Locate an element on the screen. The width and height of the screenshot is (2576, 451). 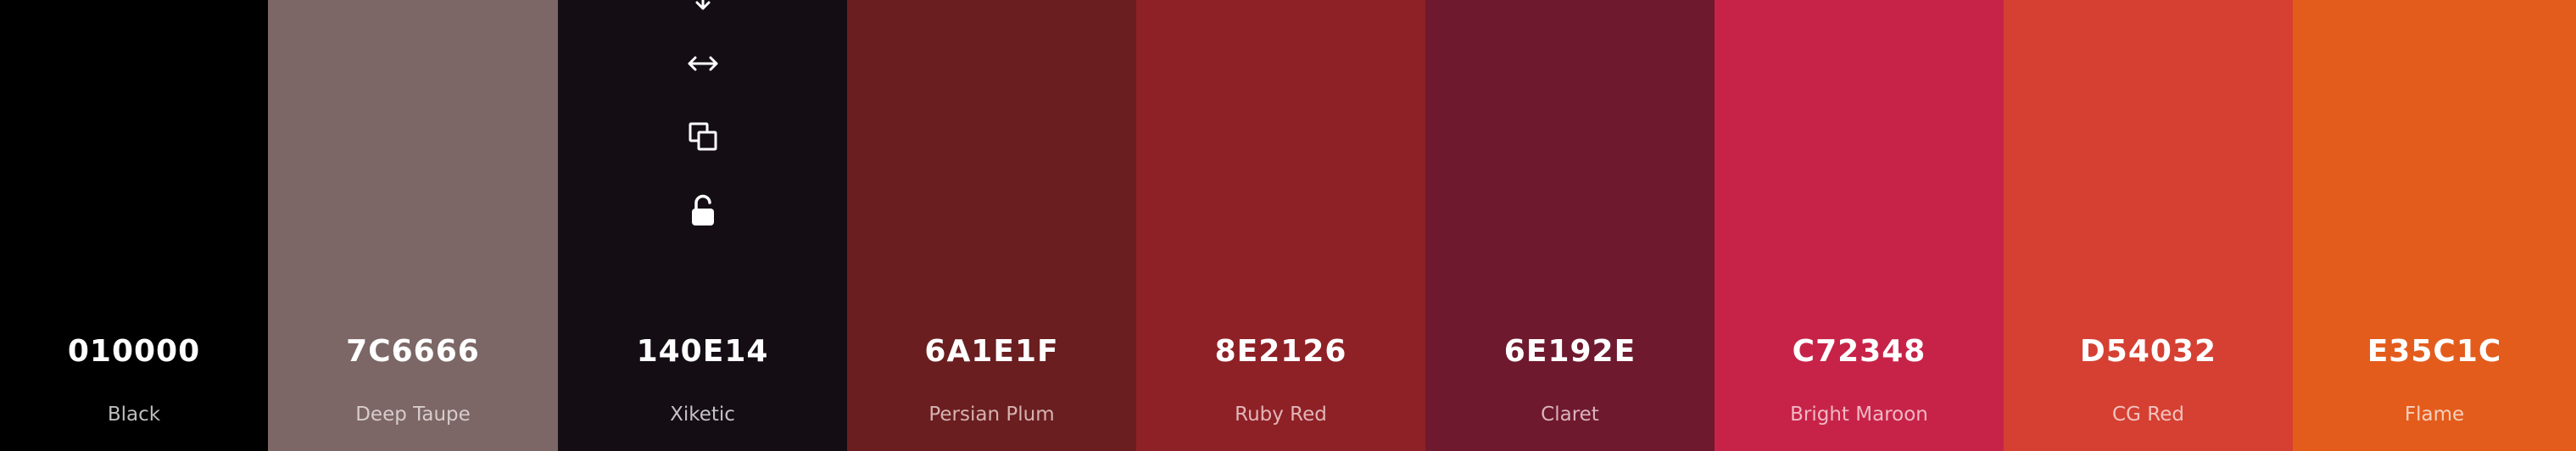
hex-code: 7C6666 is located at coordinates (413, 352).